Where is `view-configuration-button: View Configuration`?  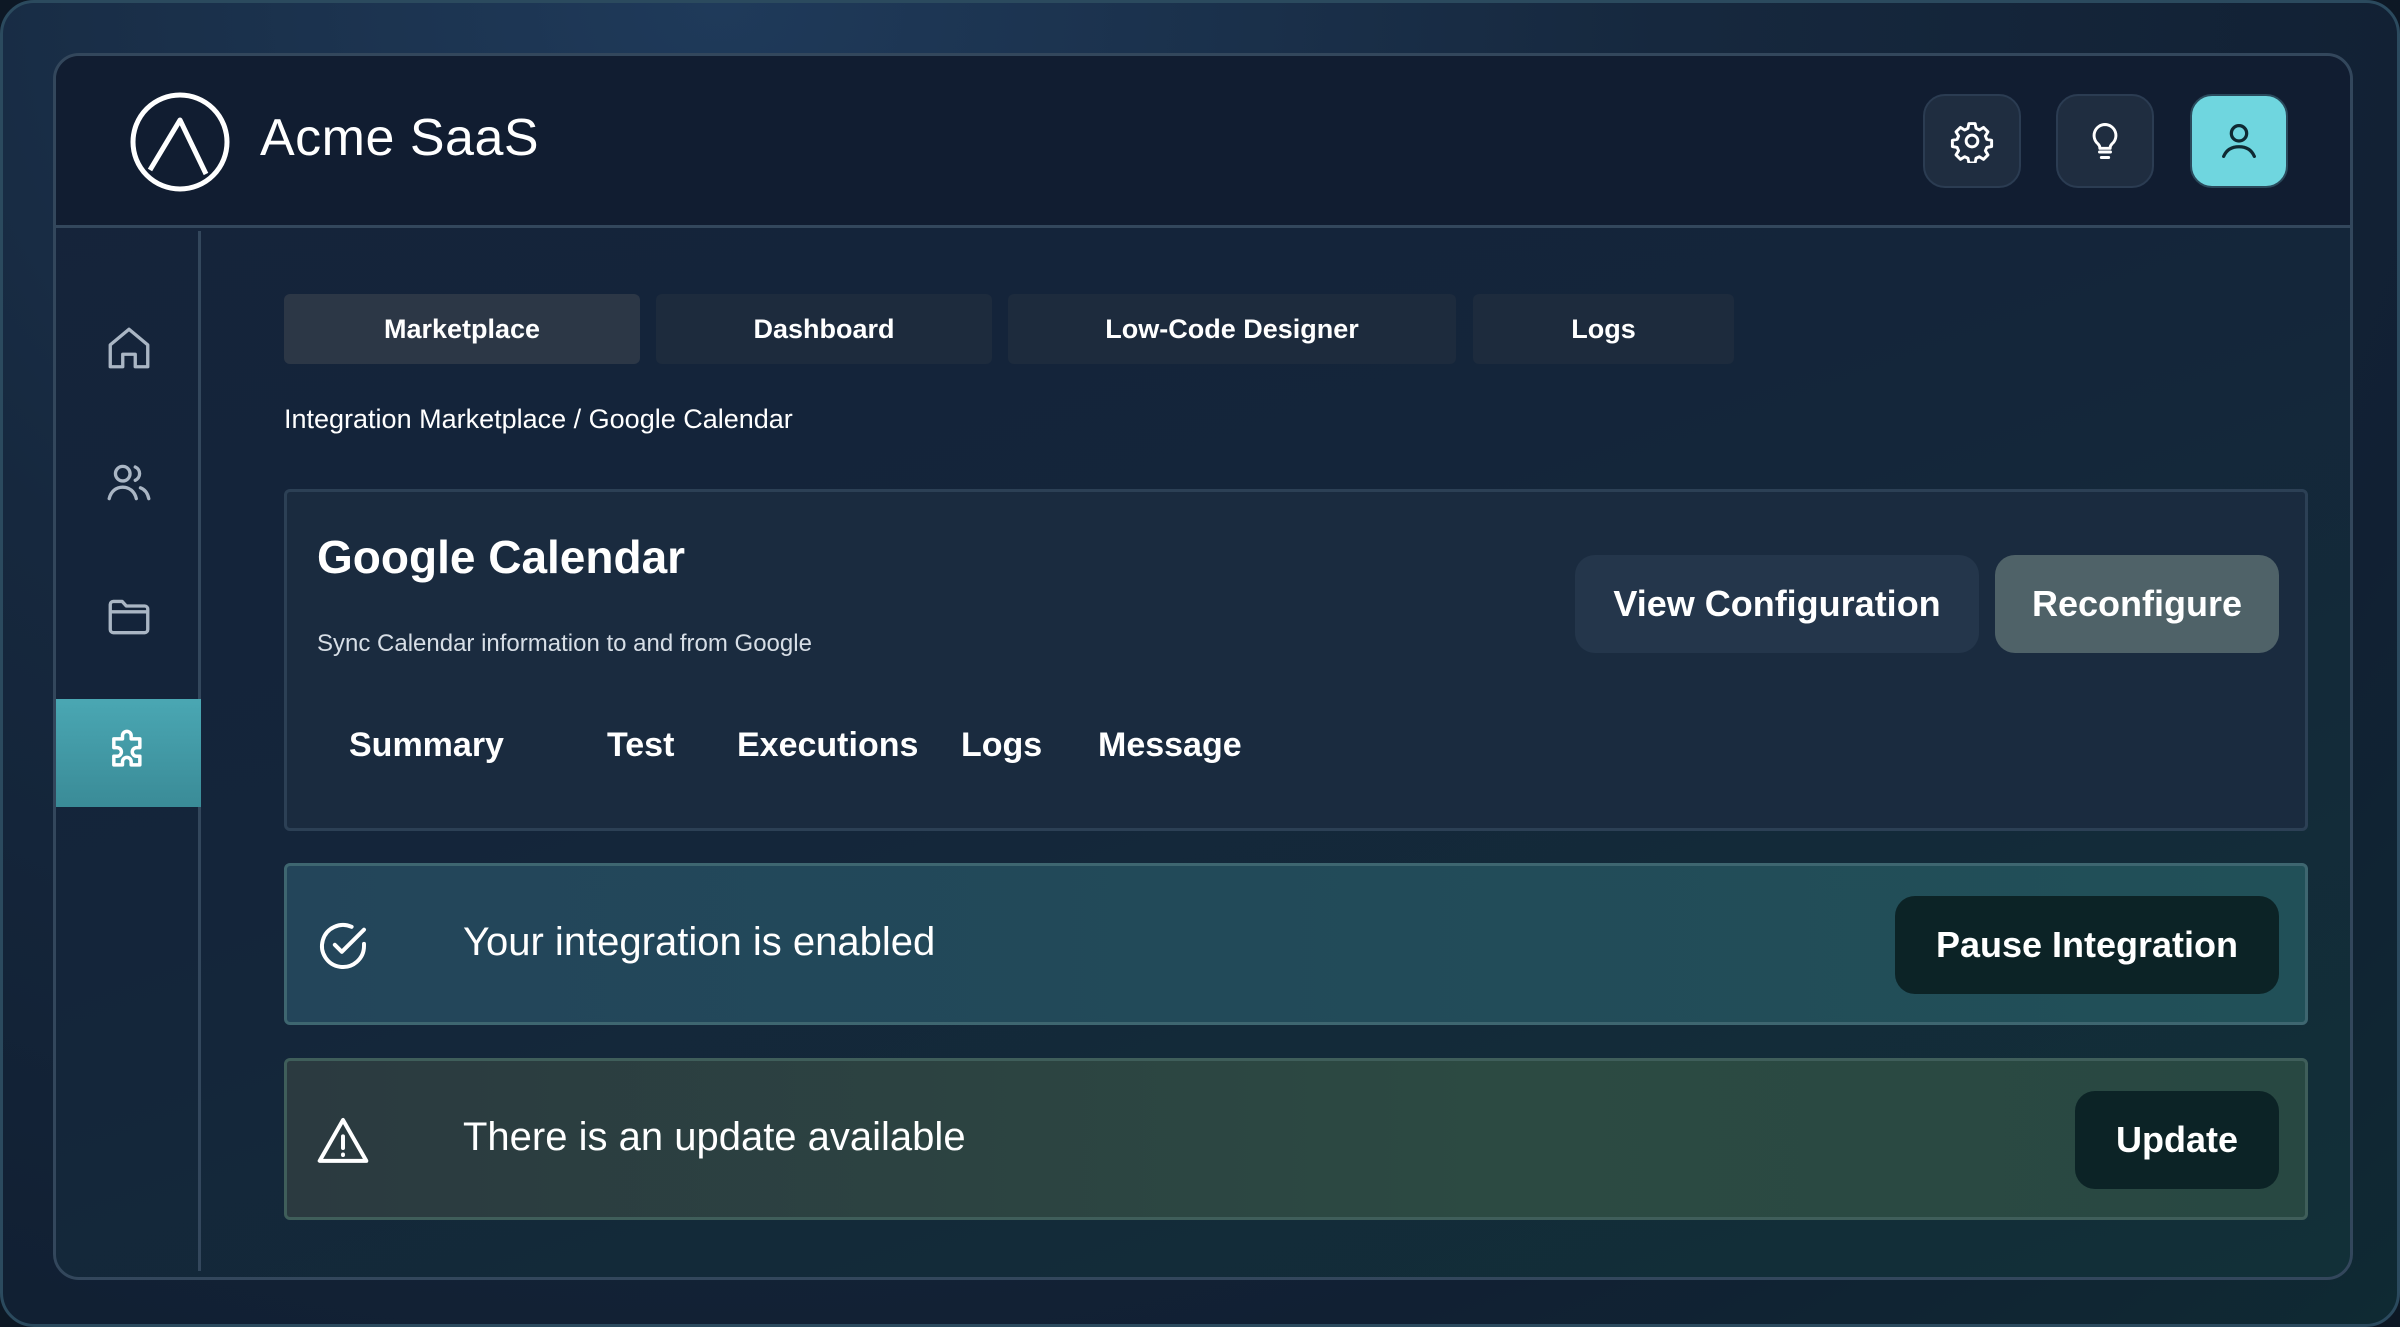
view-configuration-button: View Configuration is located at coordinates (1777, 604).